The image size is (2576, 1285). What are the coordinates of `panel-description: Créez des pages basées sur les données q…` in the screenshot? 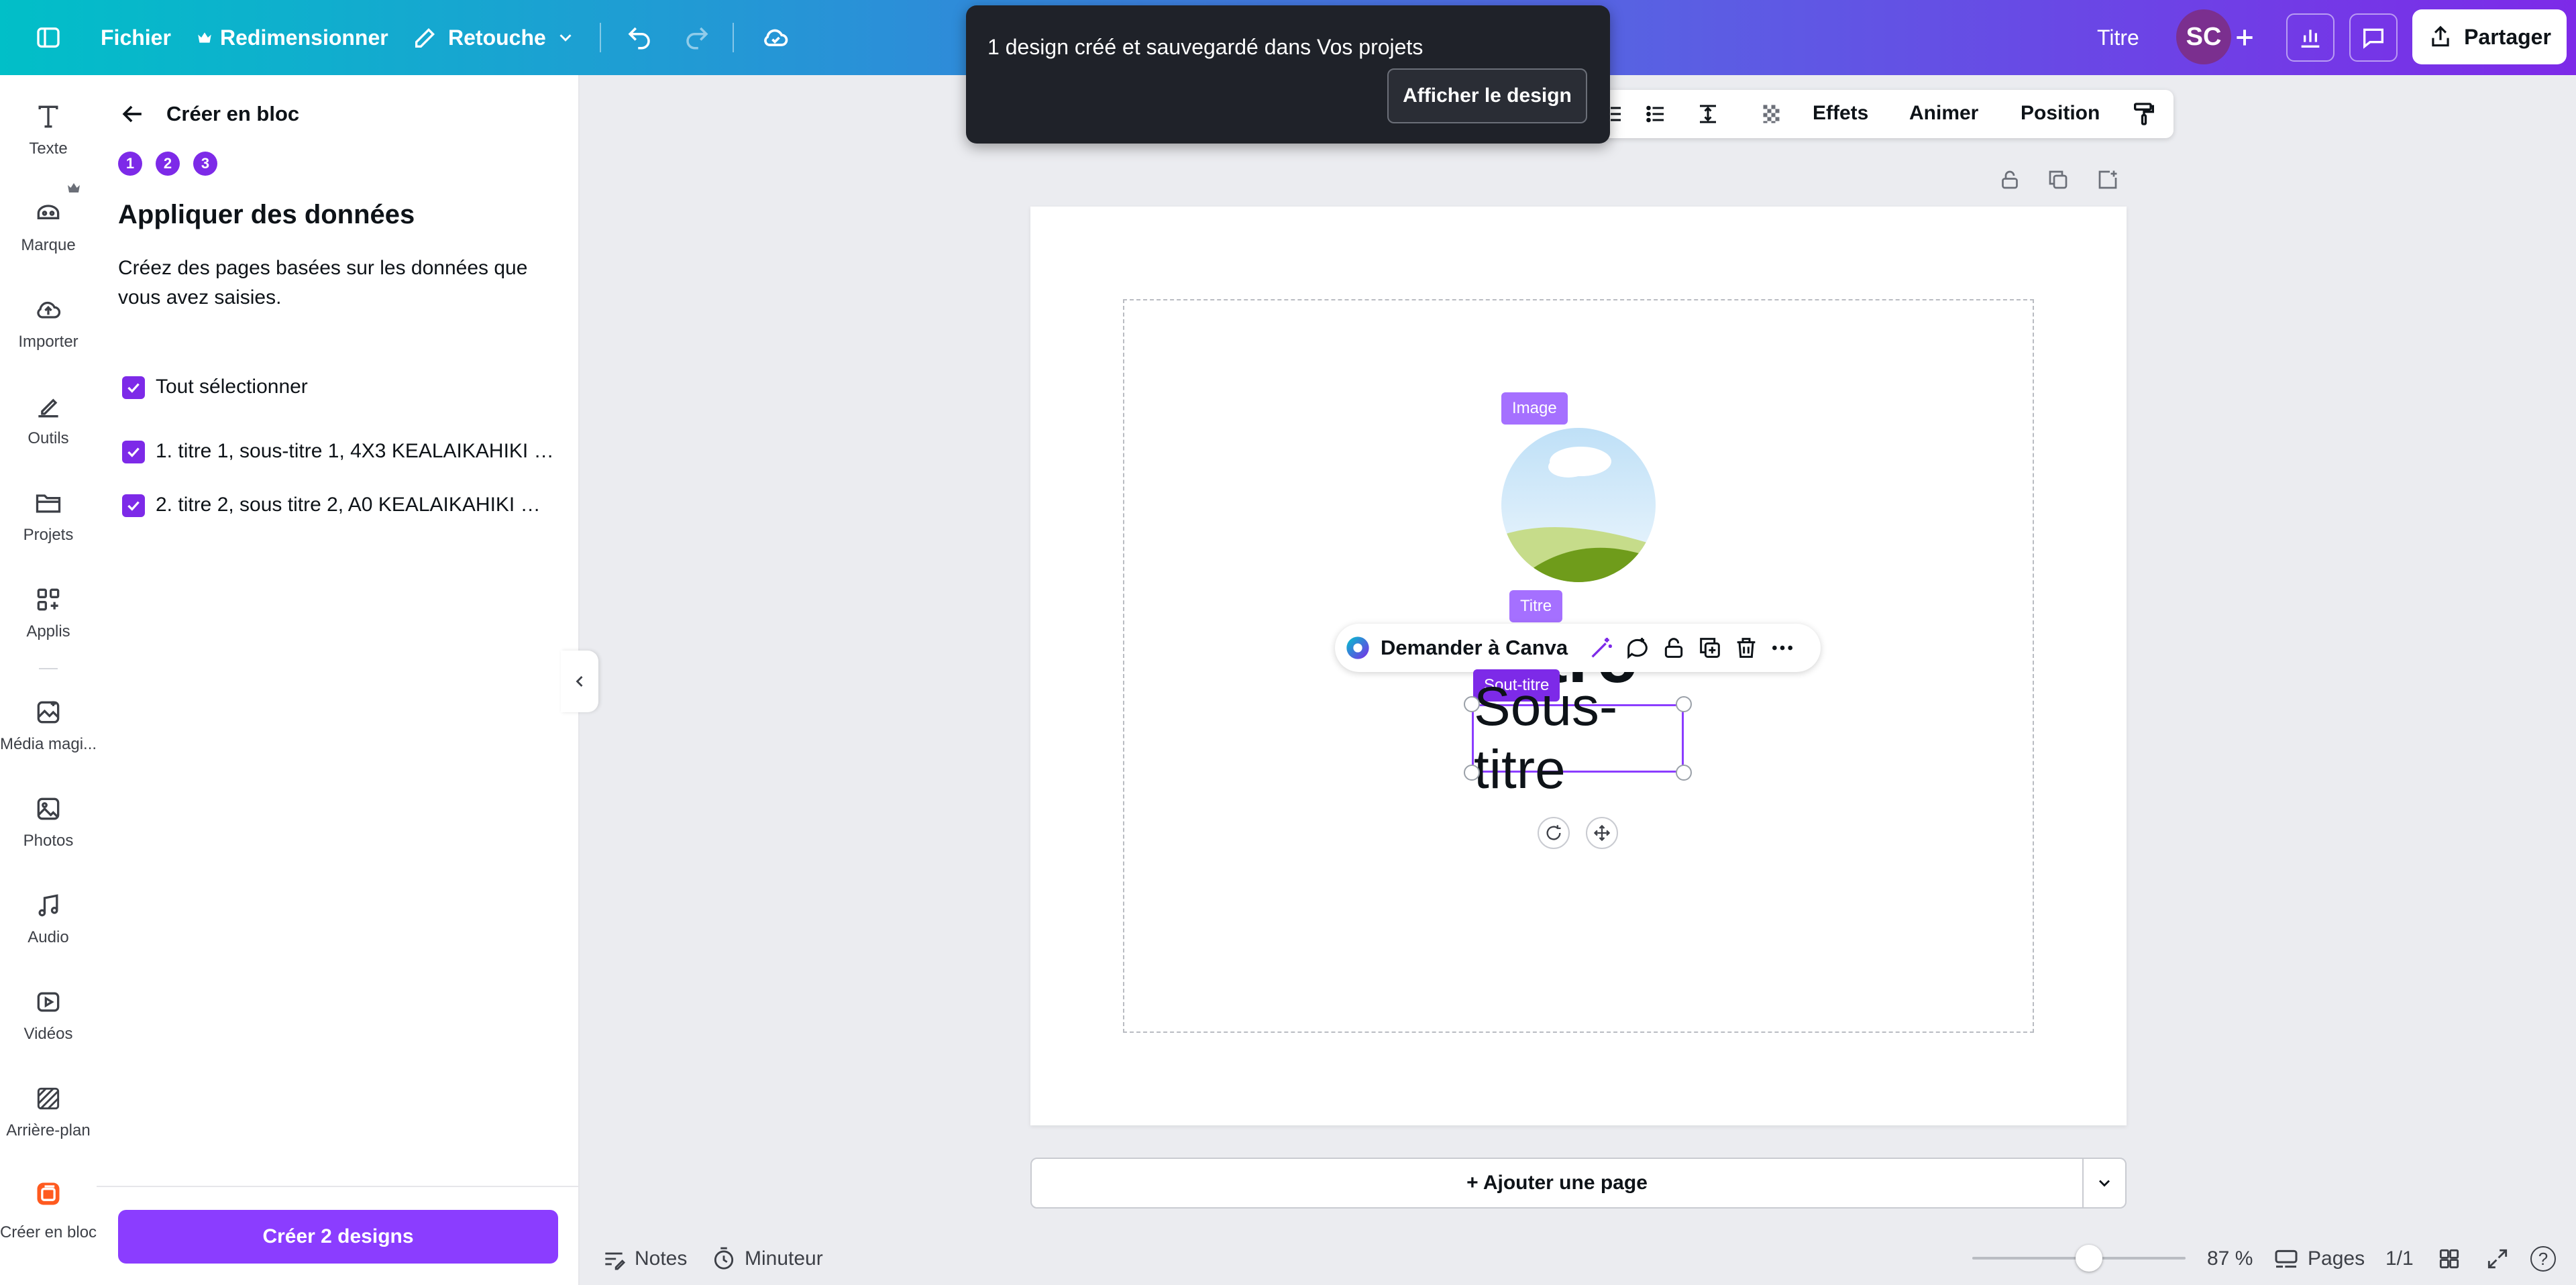 It's located at (322, 283).